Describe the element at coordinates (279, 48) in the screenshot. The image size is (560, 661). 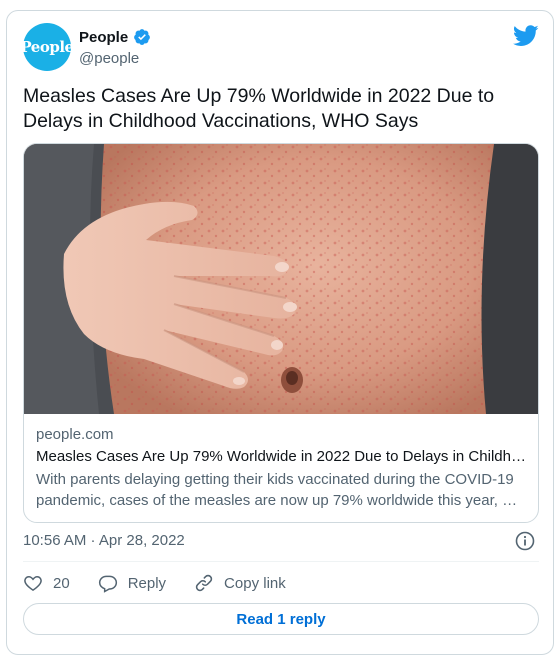
I see `tweet-header: People People @people` at that location.